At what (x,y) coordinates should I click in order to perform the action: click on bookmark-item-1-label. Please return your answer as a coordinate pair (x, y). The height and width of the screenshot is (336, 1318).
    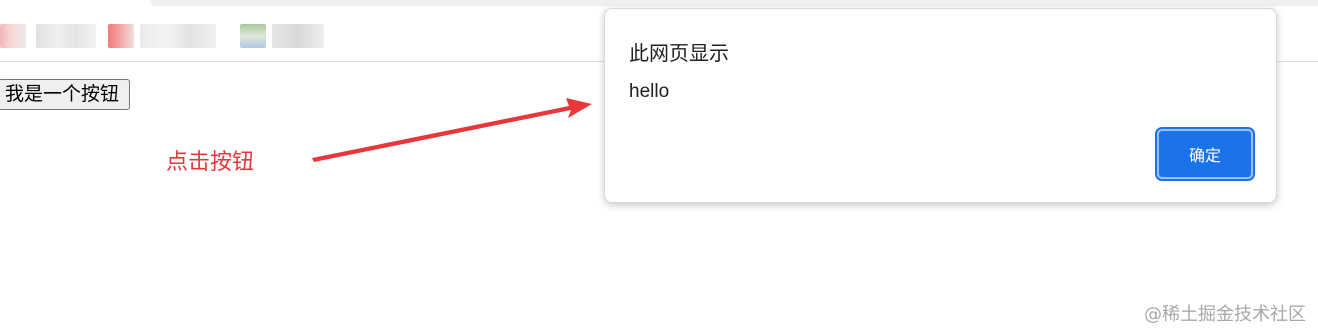
    Looking at the image, I should click on (66, 36).